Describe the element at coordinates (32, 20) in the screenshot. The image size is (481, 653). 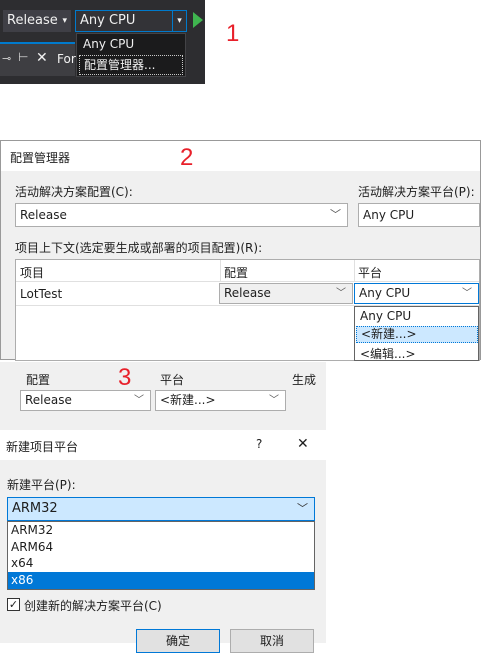
I see `solution-config-value: Release` at that location.